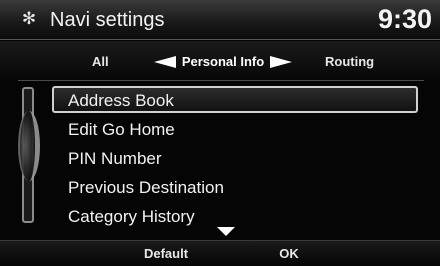 This screenshot has height=266, width=440. What do you see at coordinates (165, 62) in the screenshot?
I see `arrow-left-icon` at bounding box center [165, 62].